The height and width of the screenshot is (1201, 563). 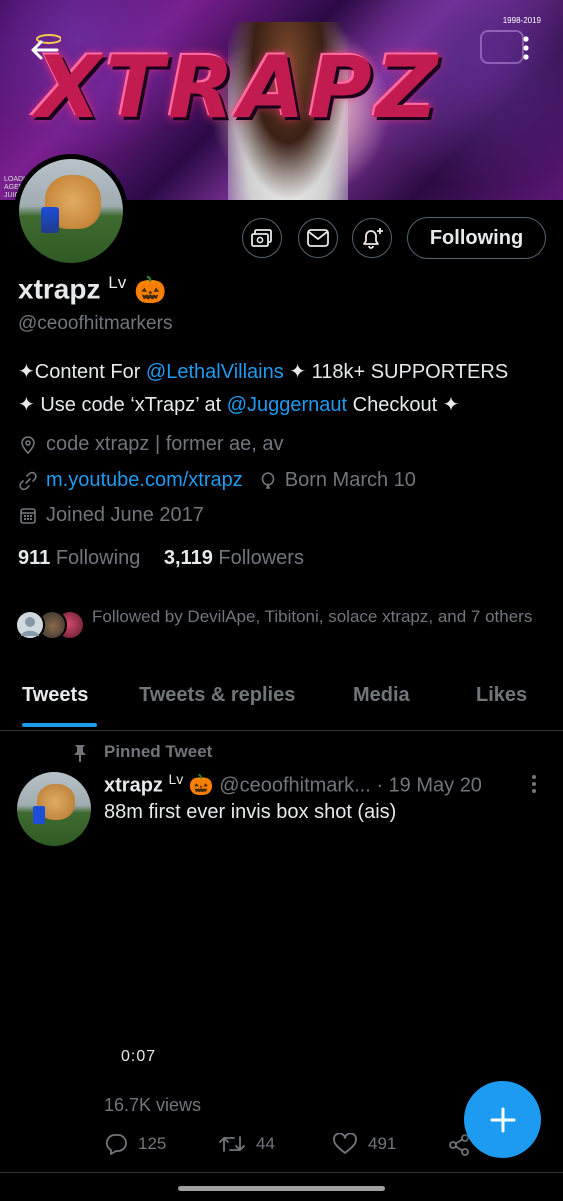 I want to click on message-button, so click(x=318, y=238).